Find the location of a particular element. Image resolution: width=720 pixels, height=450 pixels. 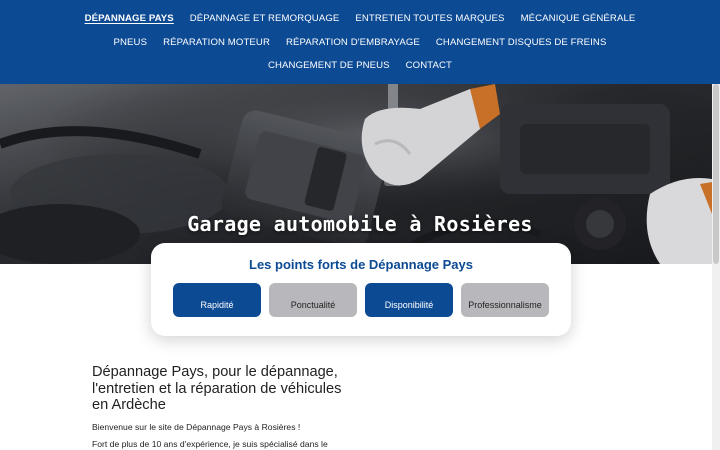

nav-item-disques-freins: Changement disques de freins is located at coordinates (521, 43).